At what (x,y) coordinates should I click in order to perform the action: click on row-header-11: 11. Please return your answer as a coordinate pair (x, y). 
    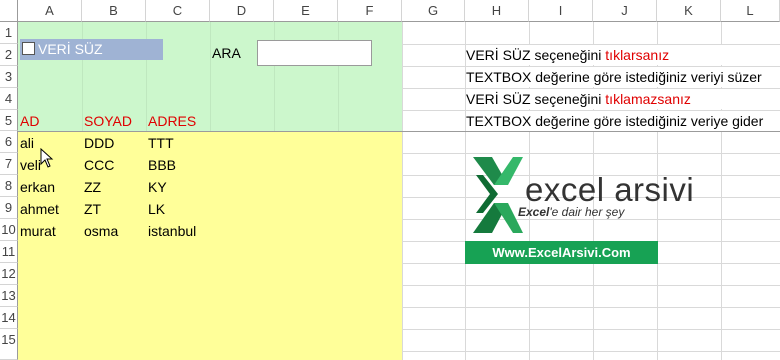
    Looking at the image, I should click on (9, 252).